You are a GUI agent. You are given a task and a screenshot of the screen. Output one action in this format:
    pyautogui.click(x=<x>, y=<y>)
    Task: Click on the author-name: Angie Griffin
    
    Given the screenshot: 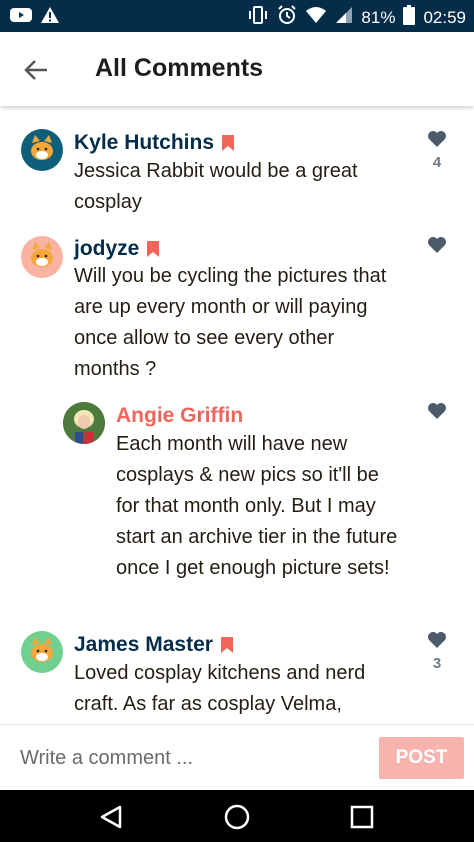 What is the action you would take?
    pyautogui.click(x=179, y=416)
    